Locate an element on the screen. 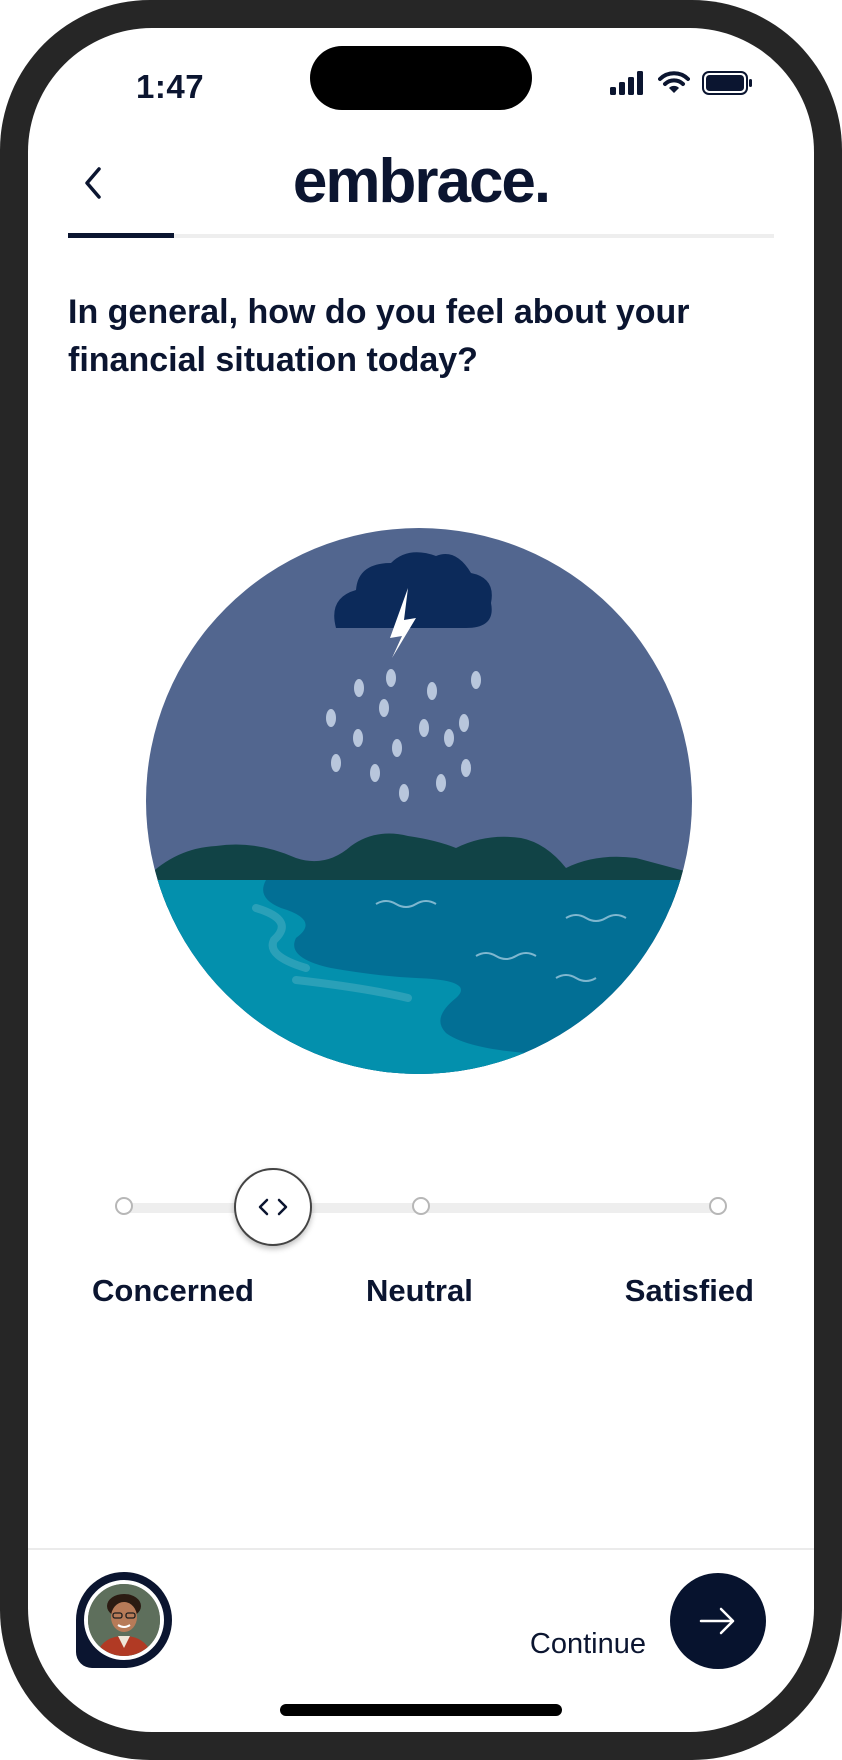  label-concerned: Concerned is located at coordinates (173, 1291).